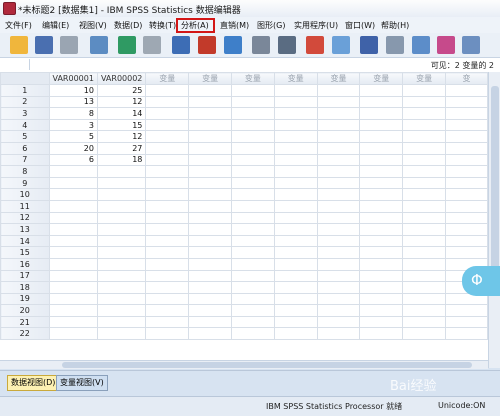 This screenshot has height=416, width=500. Describe the element at coordinates (315, 45) in the screenshot. I see `insert-variable-icon` at that location.